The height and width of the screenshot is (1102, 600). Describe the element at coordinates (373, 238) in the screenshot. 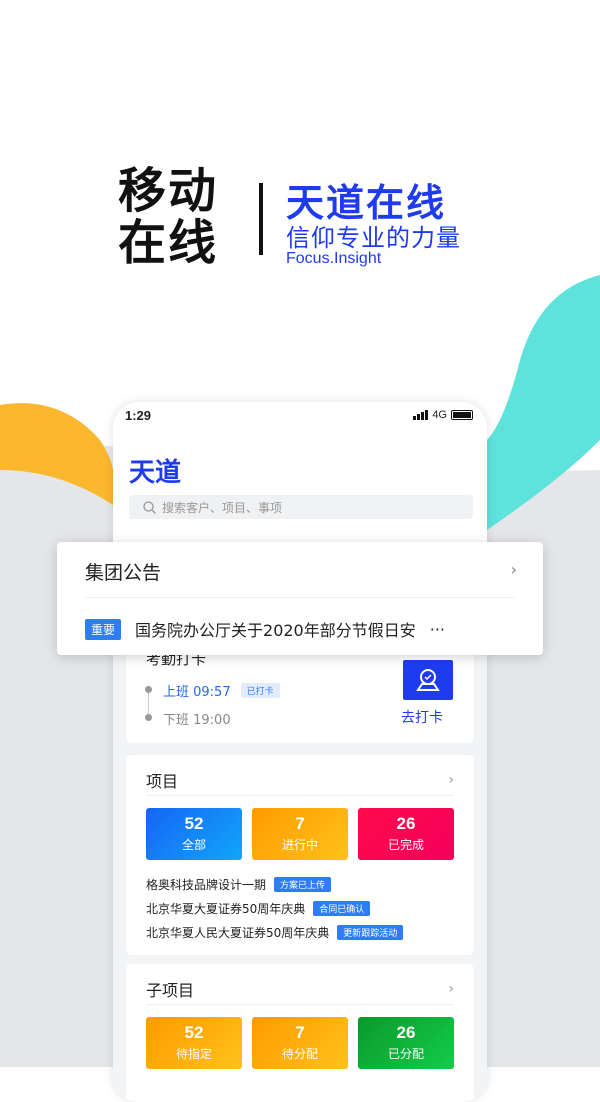

I see `hero-subtitle: 信仰专业的力量` at that location.